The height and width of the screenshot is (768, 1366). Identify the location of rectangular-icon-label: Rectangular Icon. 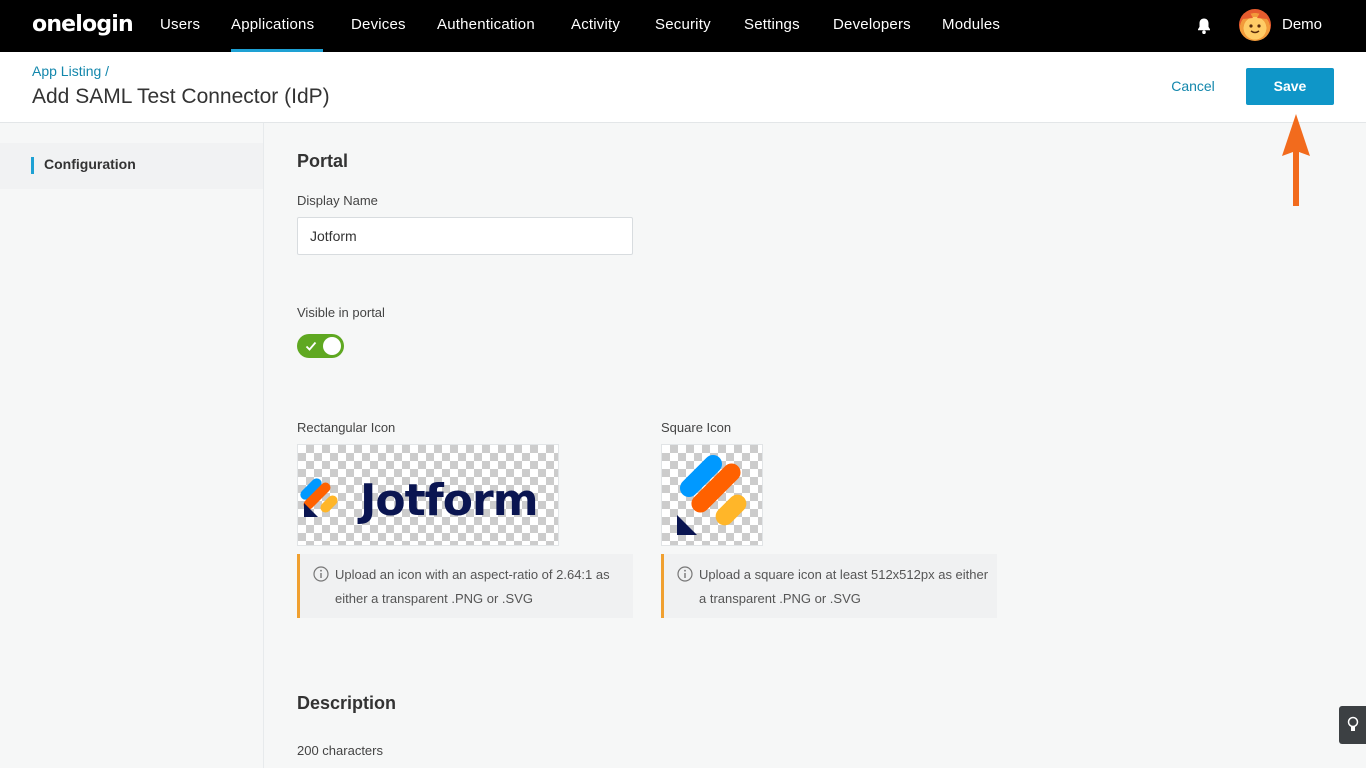
(346, 427).